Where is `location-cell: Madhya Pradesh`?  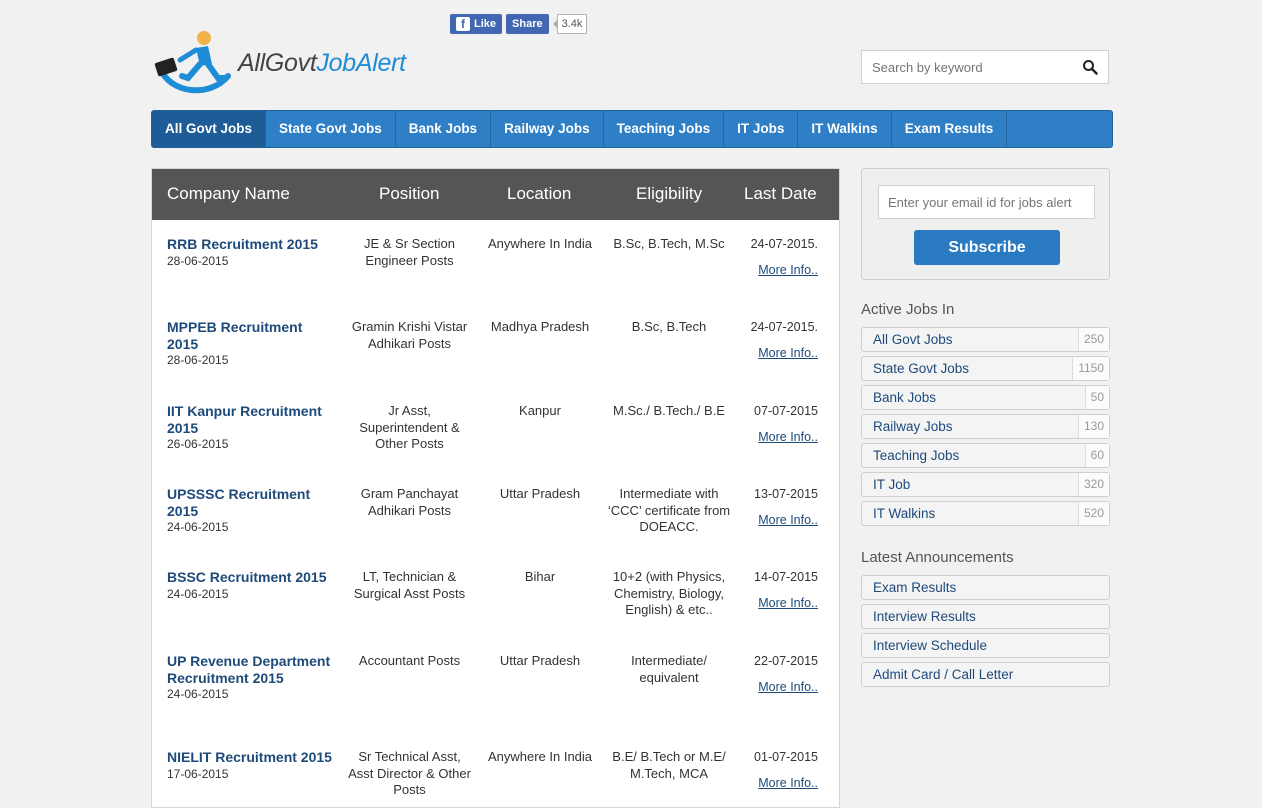
location-cell: Madhya Pradesh is located at coordinates (540, 326).